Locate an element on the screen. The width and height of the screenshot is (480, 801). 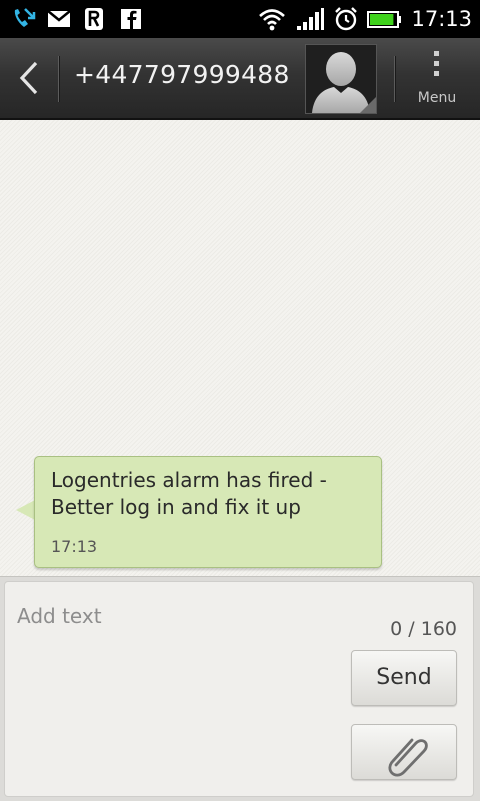
message-input is located at coordinates (177, 616).